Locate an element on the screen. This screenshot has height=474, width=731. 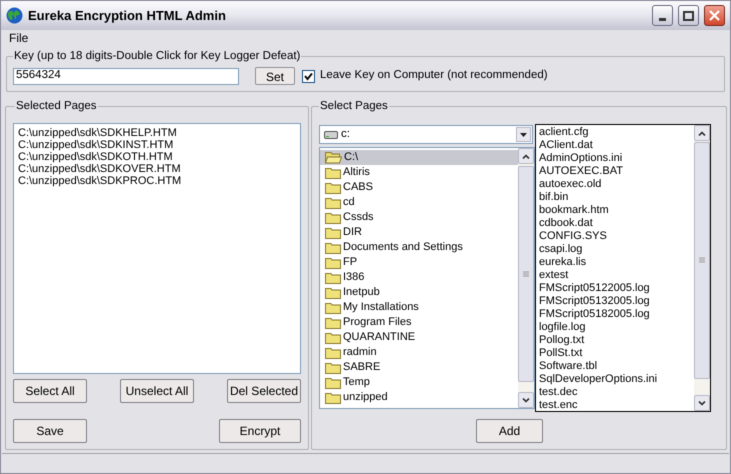
group-label: Selected Pages is located at coordinates (56, 106).